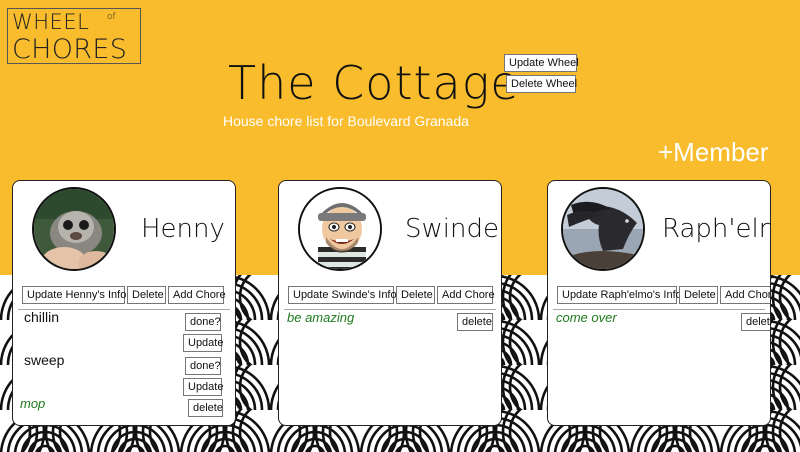 This screenshot has width=800, height=452. I want to click on wheel-title: The Cottage, so click(374, 83).